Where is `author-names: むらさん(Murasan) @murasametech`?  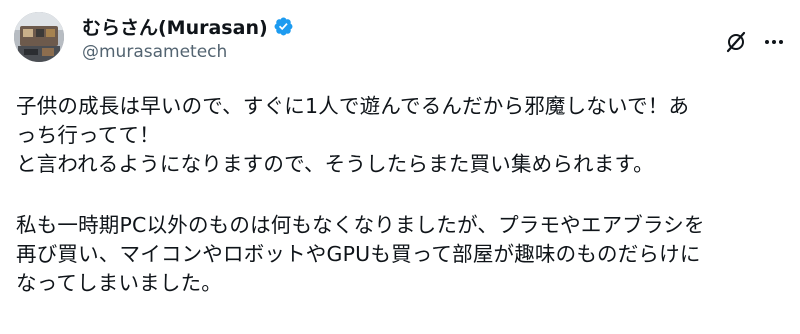
author-names: むらさん(Murasan) @murasametech is located at coordinates (188, 37).